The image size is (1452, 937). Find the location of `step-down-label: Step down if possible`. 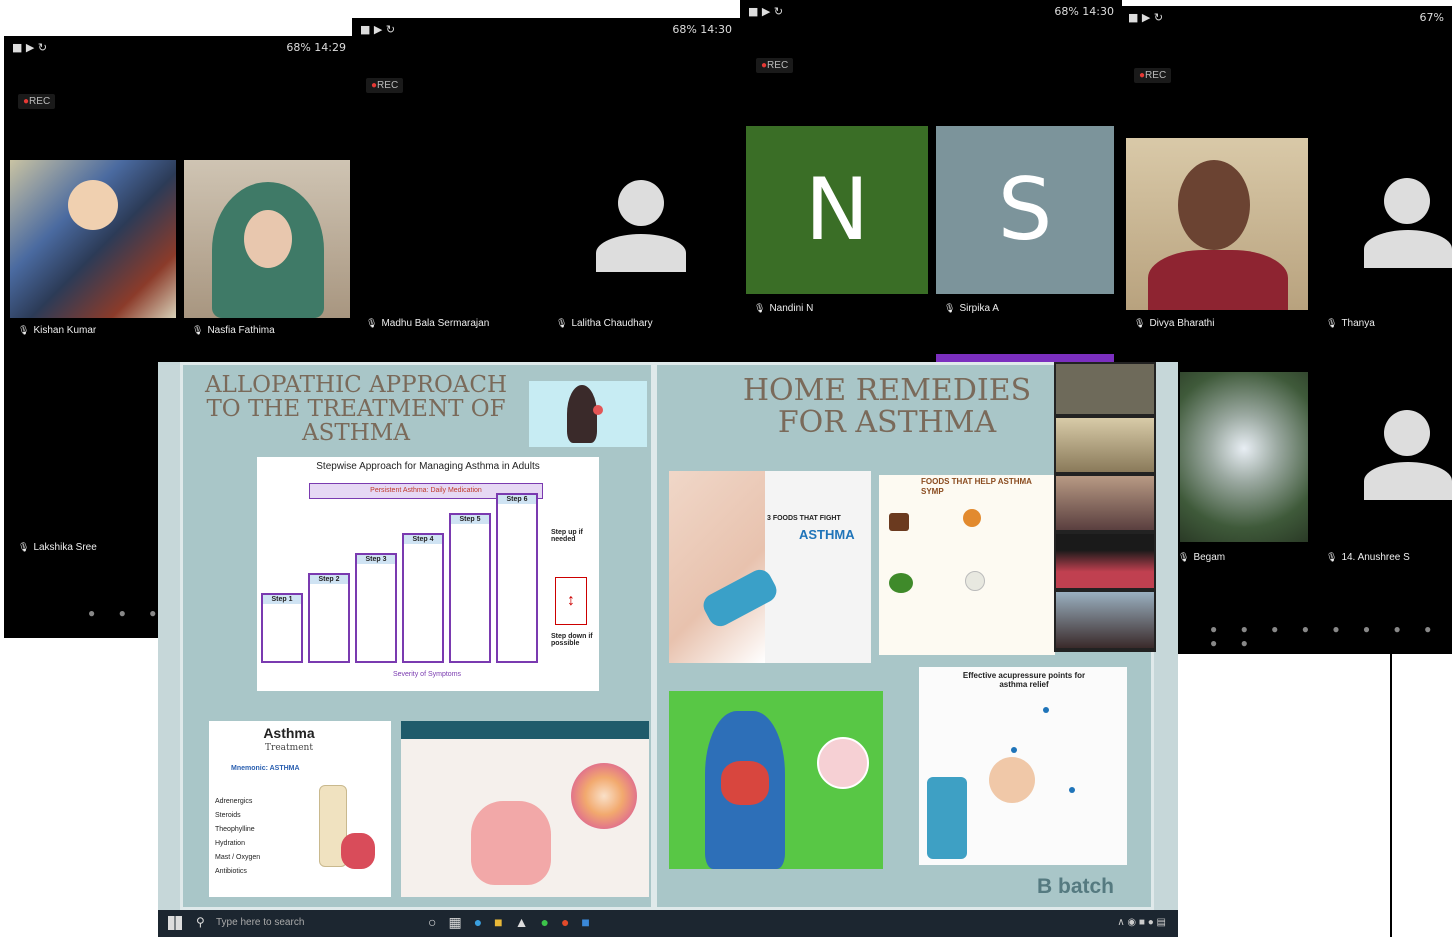

step-down-label: Step down if possible is located at coordinates (572, 640).